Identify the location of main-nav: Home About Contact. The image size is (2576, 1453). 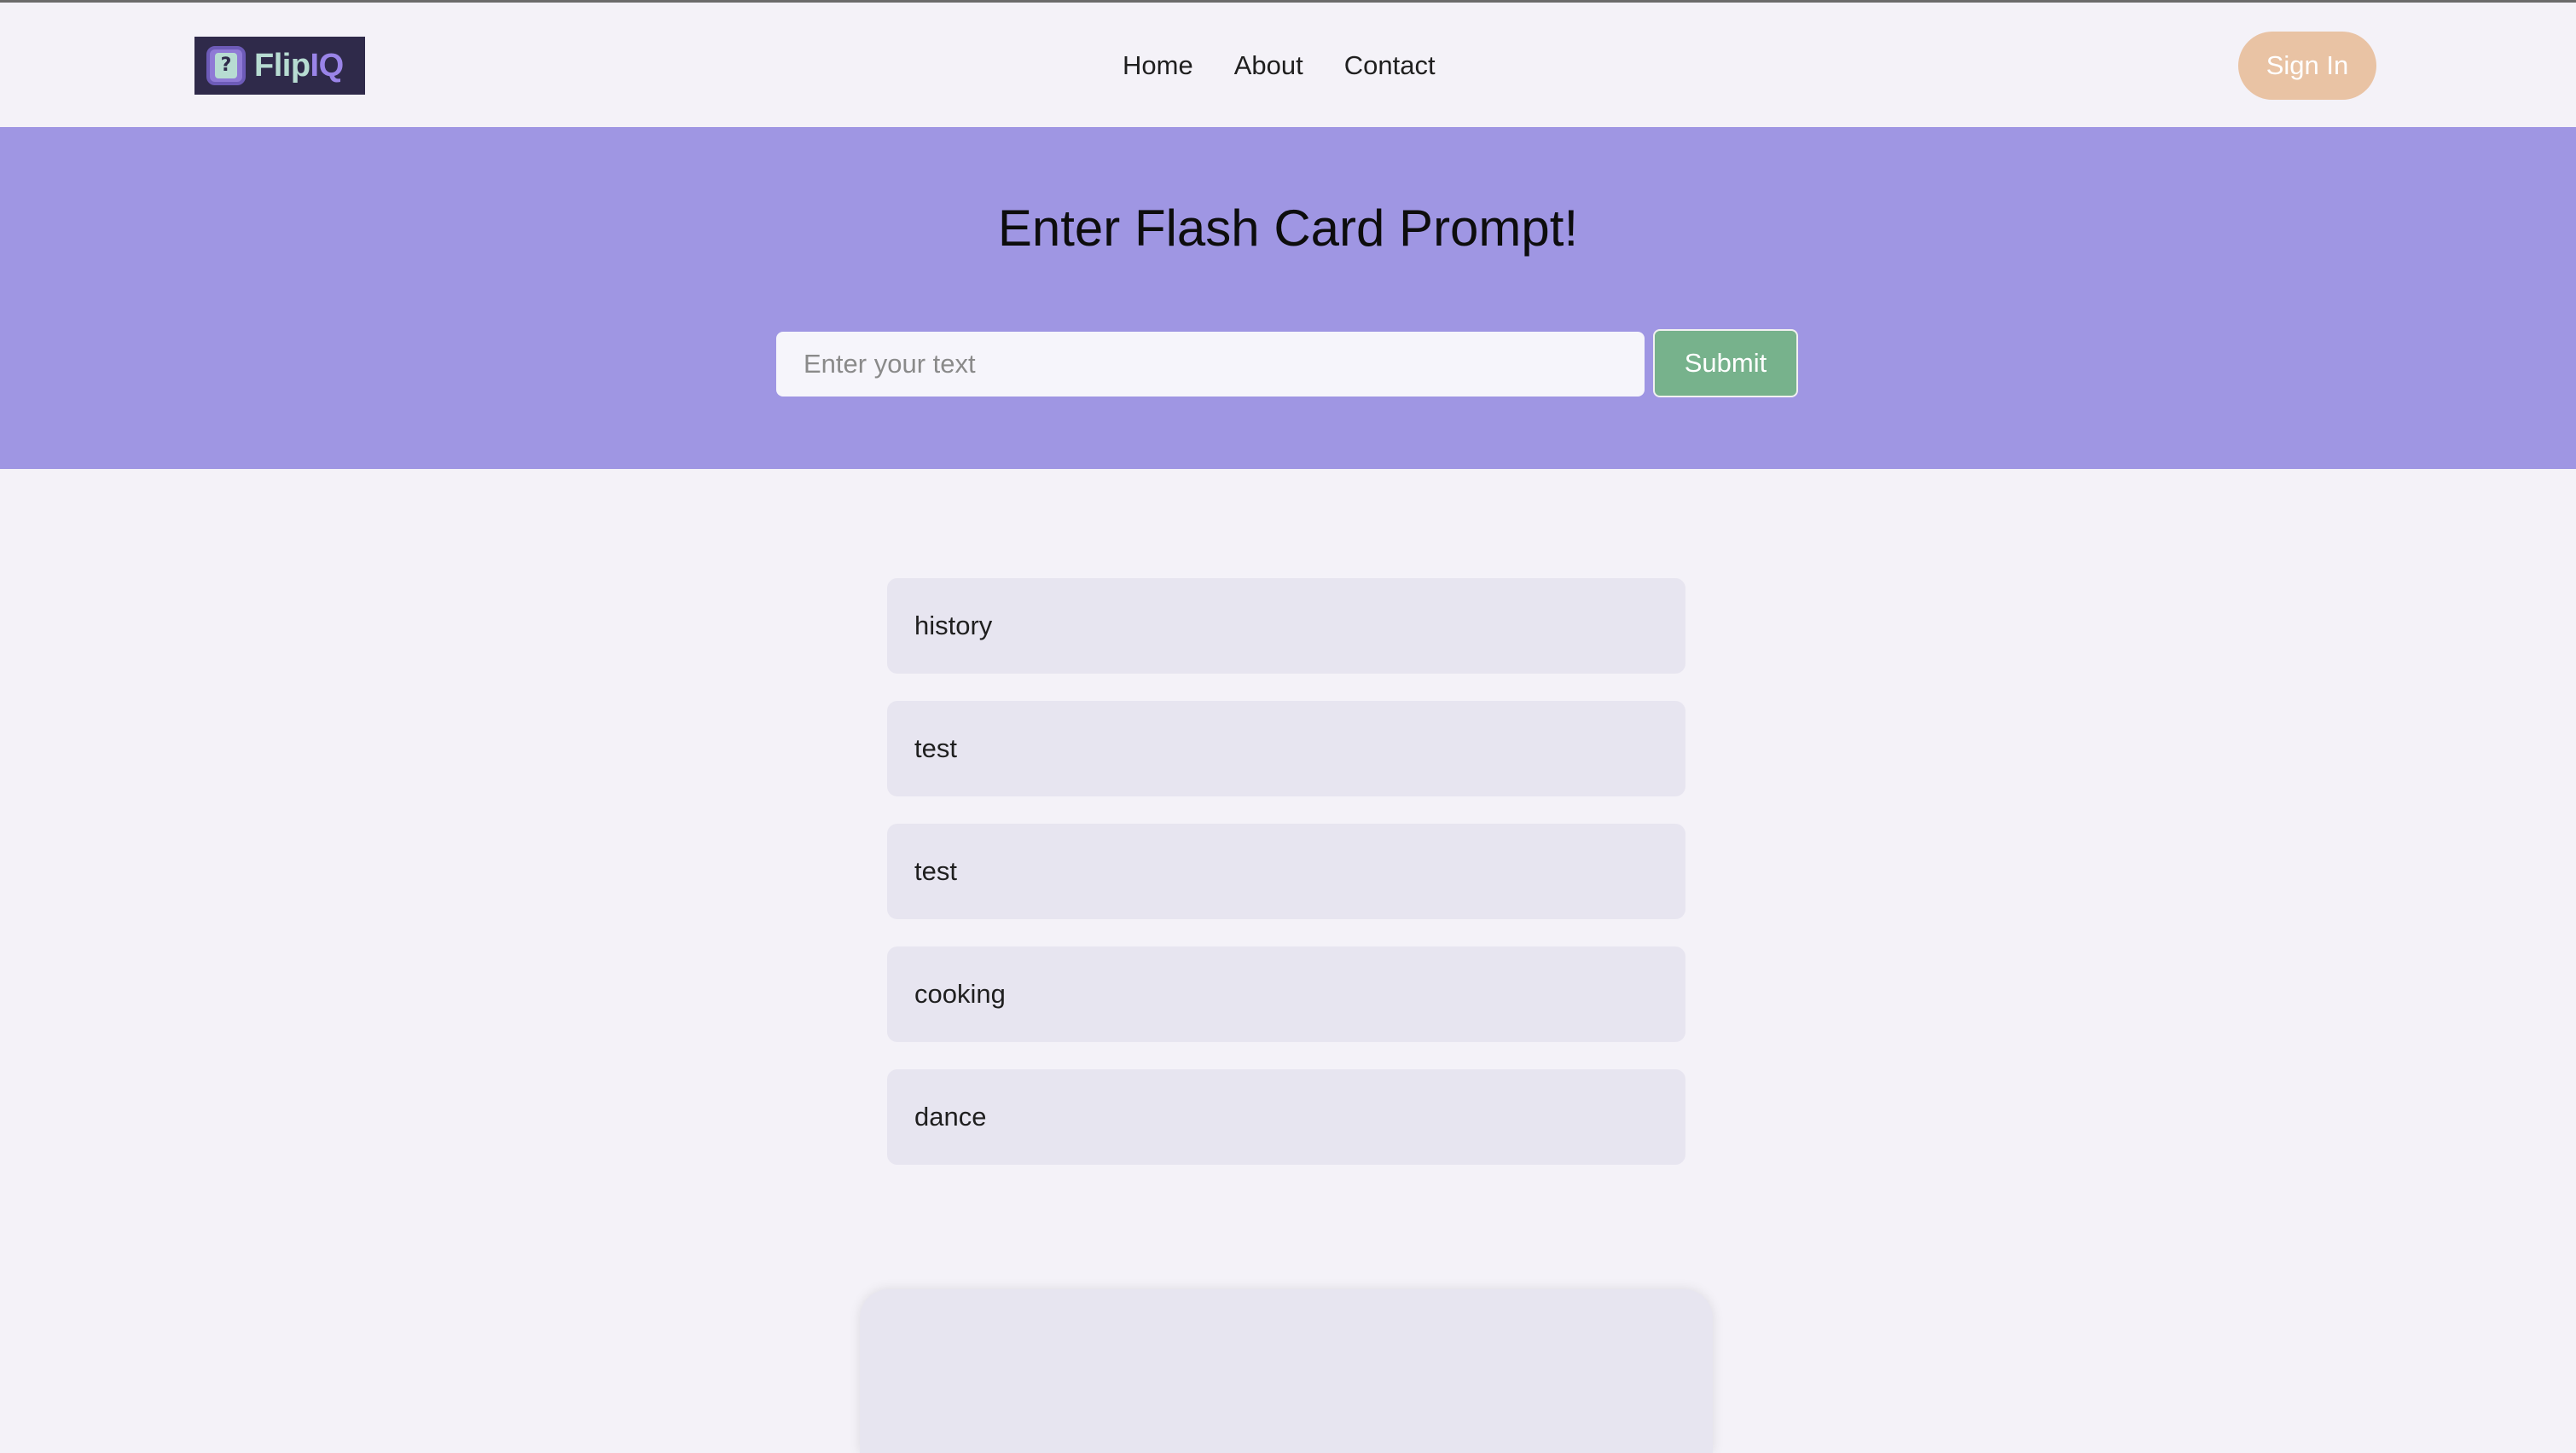
(1279, 65).